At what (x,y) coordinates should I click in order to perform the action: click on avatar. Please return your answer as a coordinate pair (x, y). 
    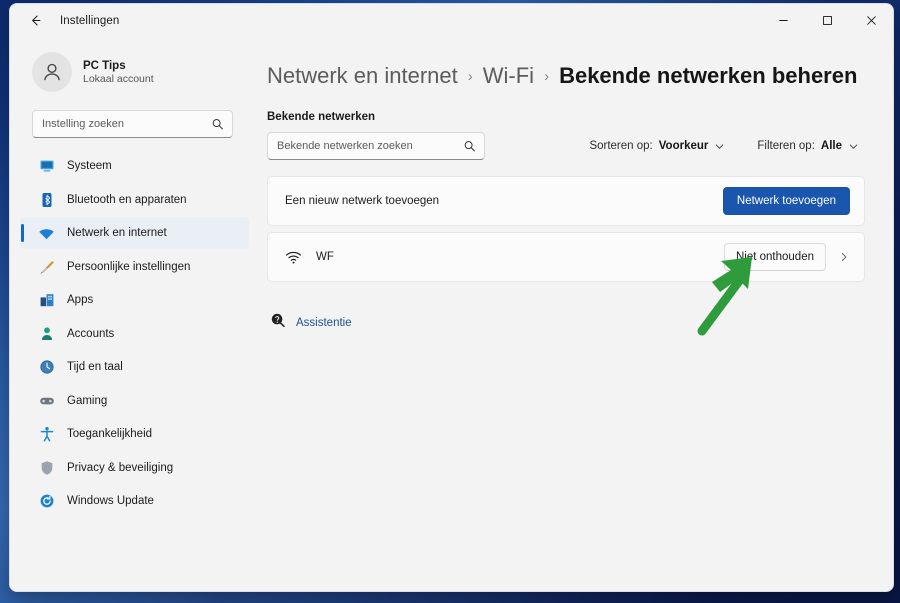
    Looking at the image, I should click on (52, 72).